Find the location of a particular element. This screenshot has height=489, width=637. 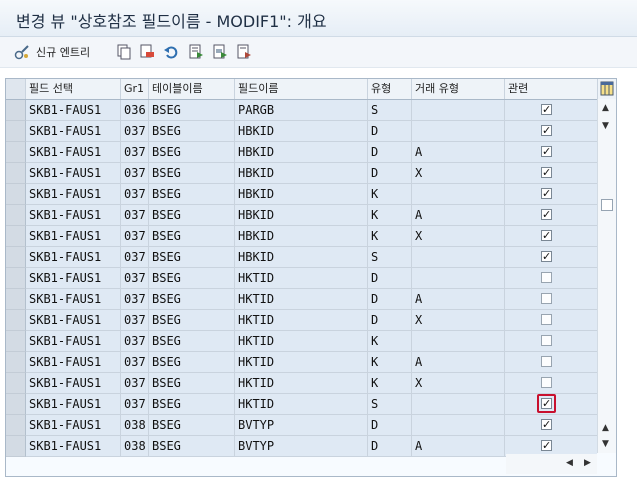

column-header-relevant: 관련 is located at coordinates (551, 89).